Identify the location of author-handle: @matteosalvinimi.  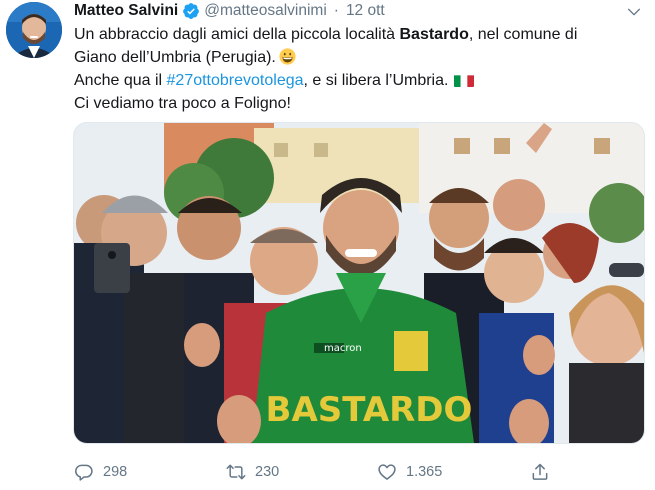
(265, 11).